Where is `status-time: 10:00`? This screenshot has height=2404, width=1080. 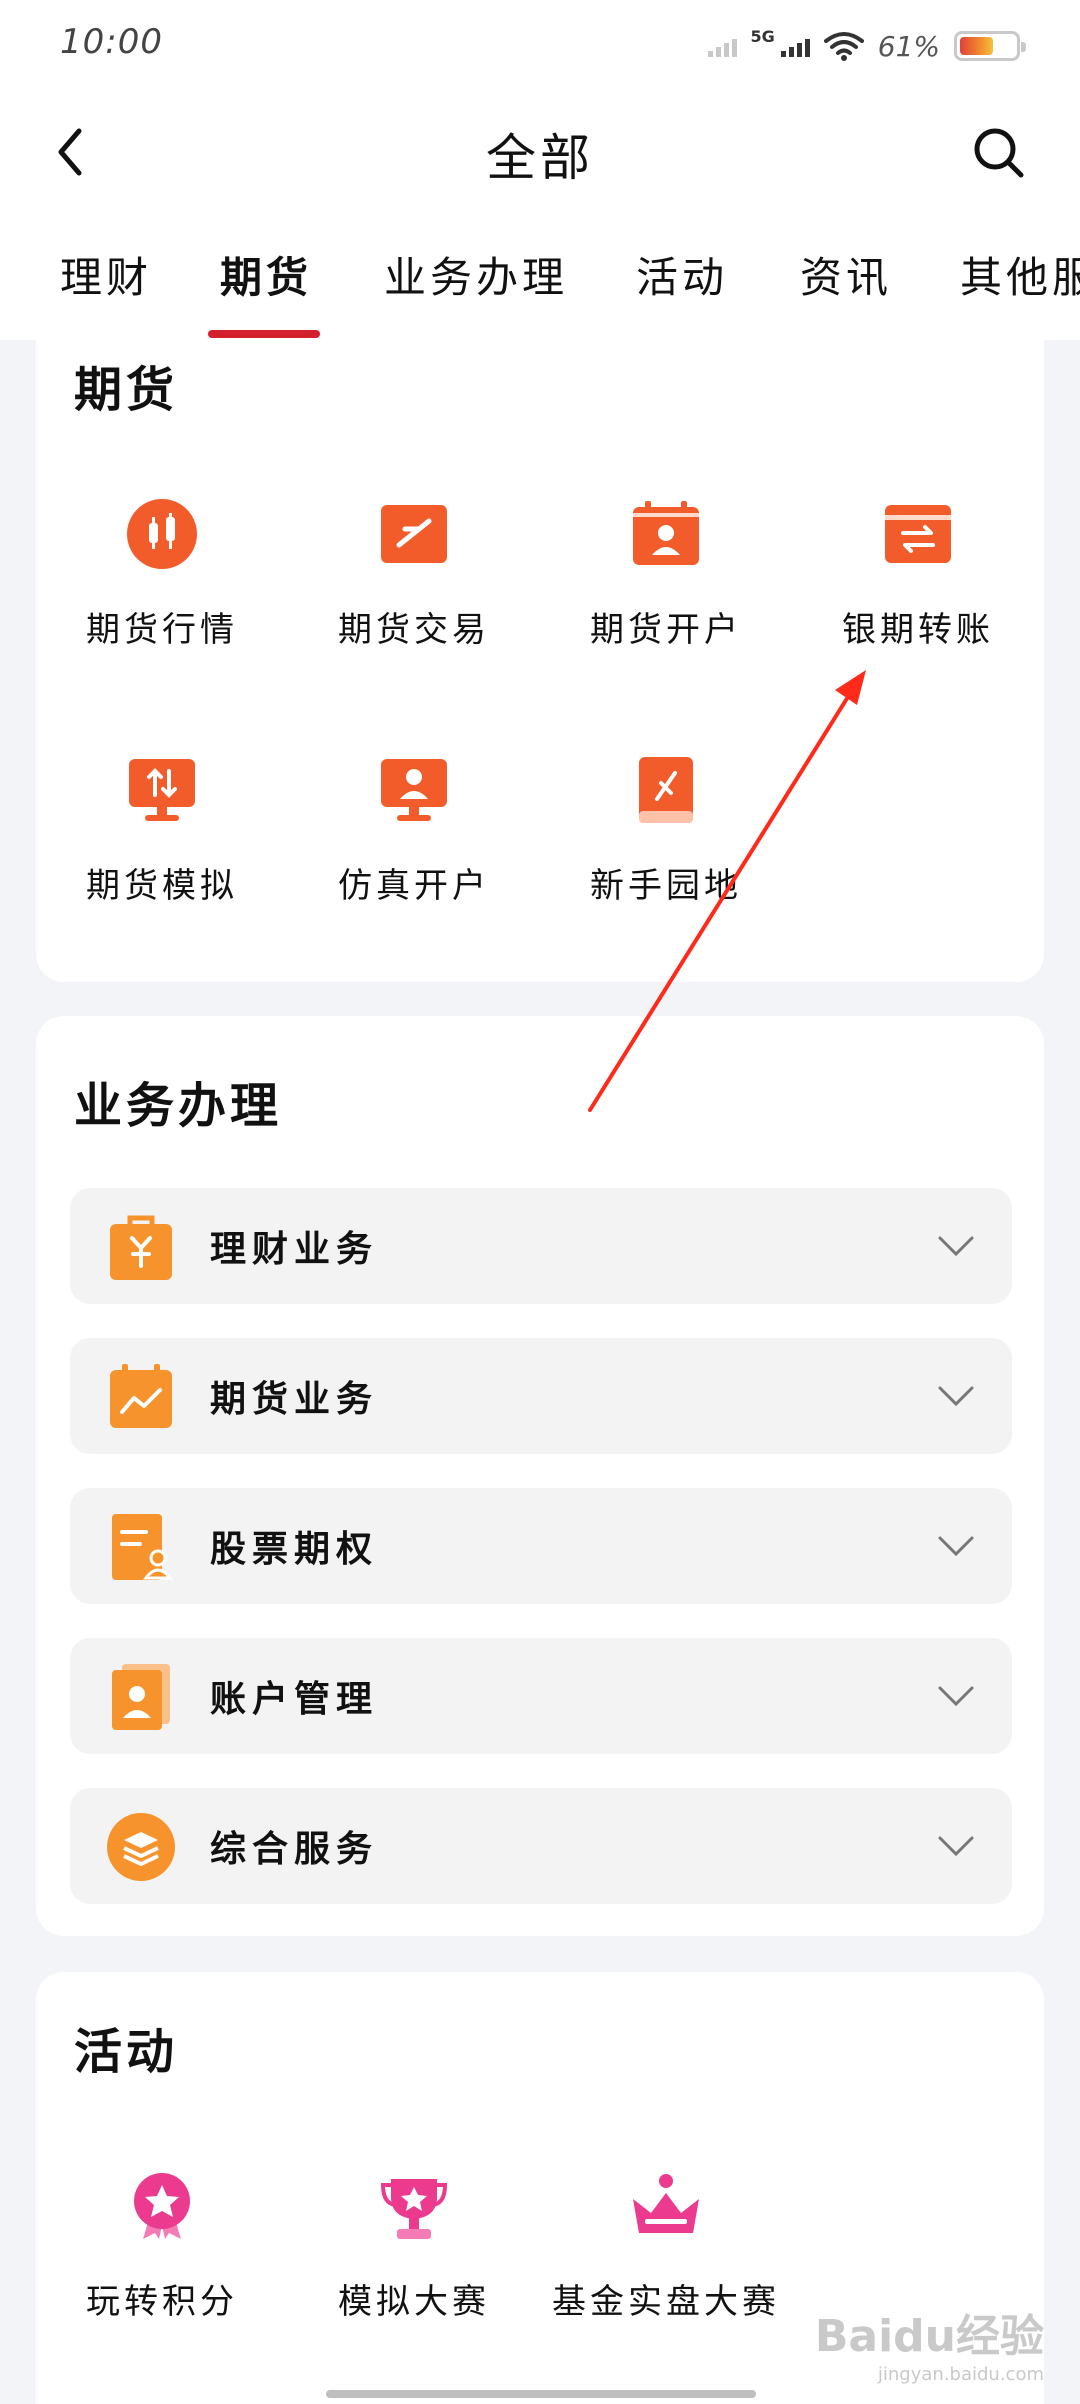
status-time: 10:00 is located at coordinates (111, 42).